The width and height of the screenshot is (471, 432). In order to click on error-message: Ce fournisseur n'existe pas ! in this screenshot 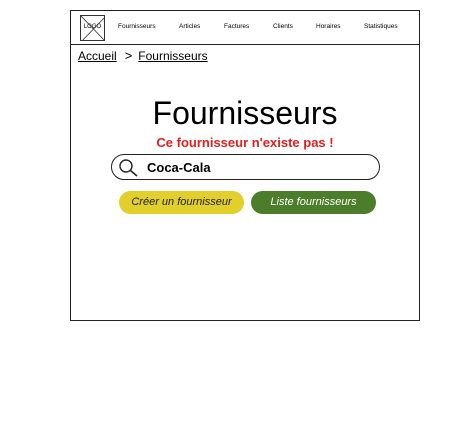, I will do `click(245, 142)`.